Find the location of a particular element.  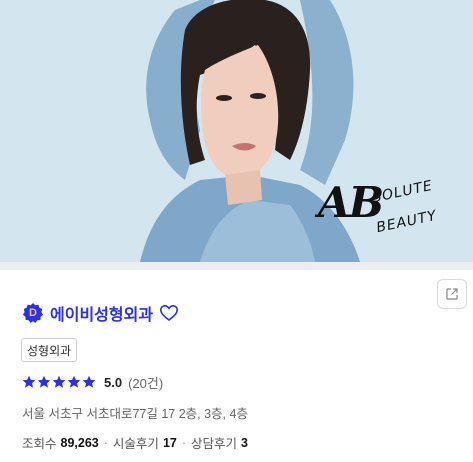

share-button is located at coordinates (452, 294).